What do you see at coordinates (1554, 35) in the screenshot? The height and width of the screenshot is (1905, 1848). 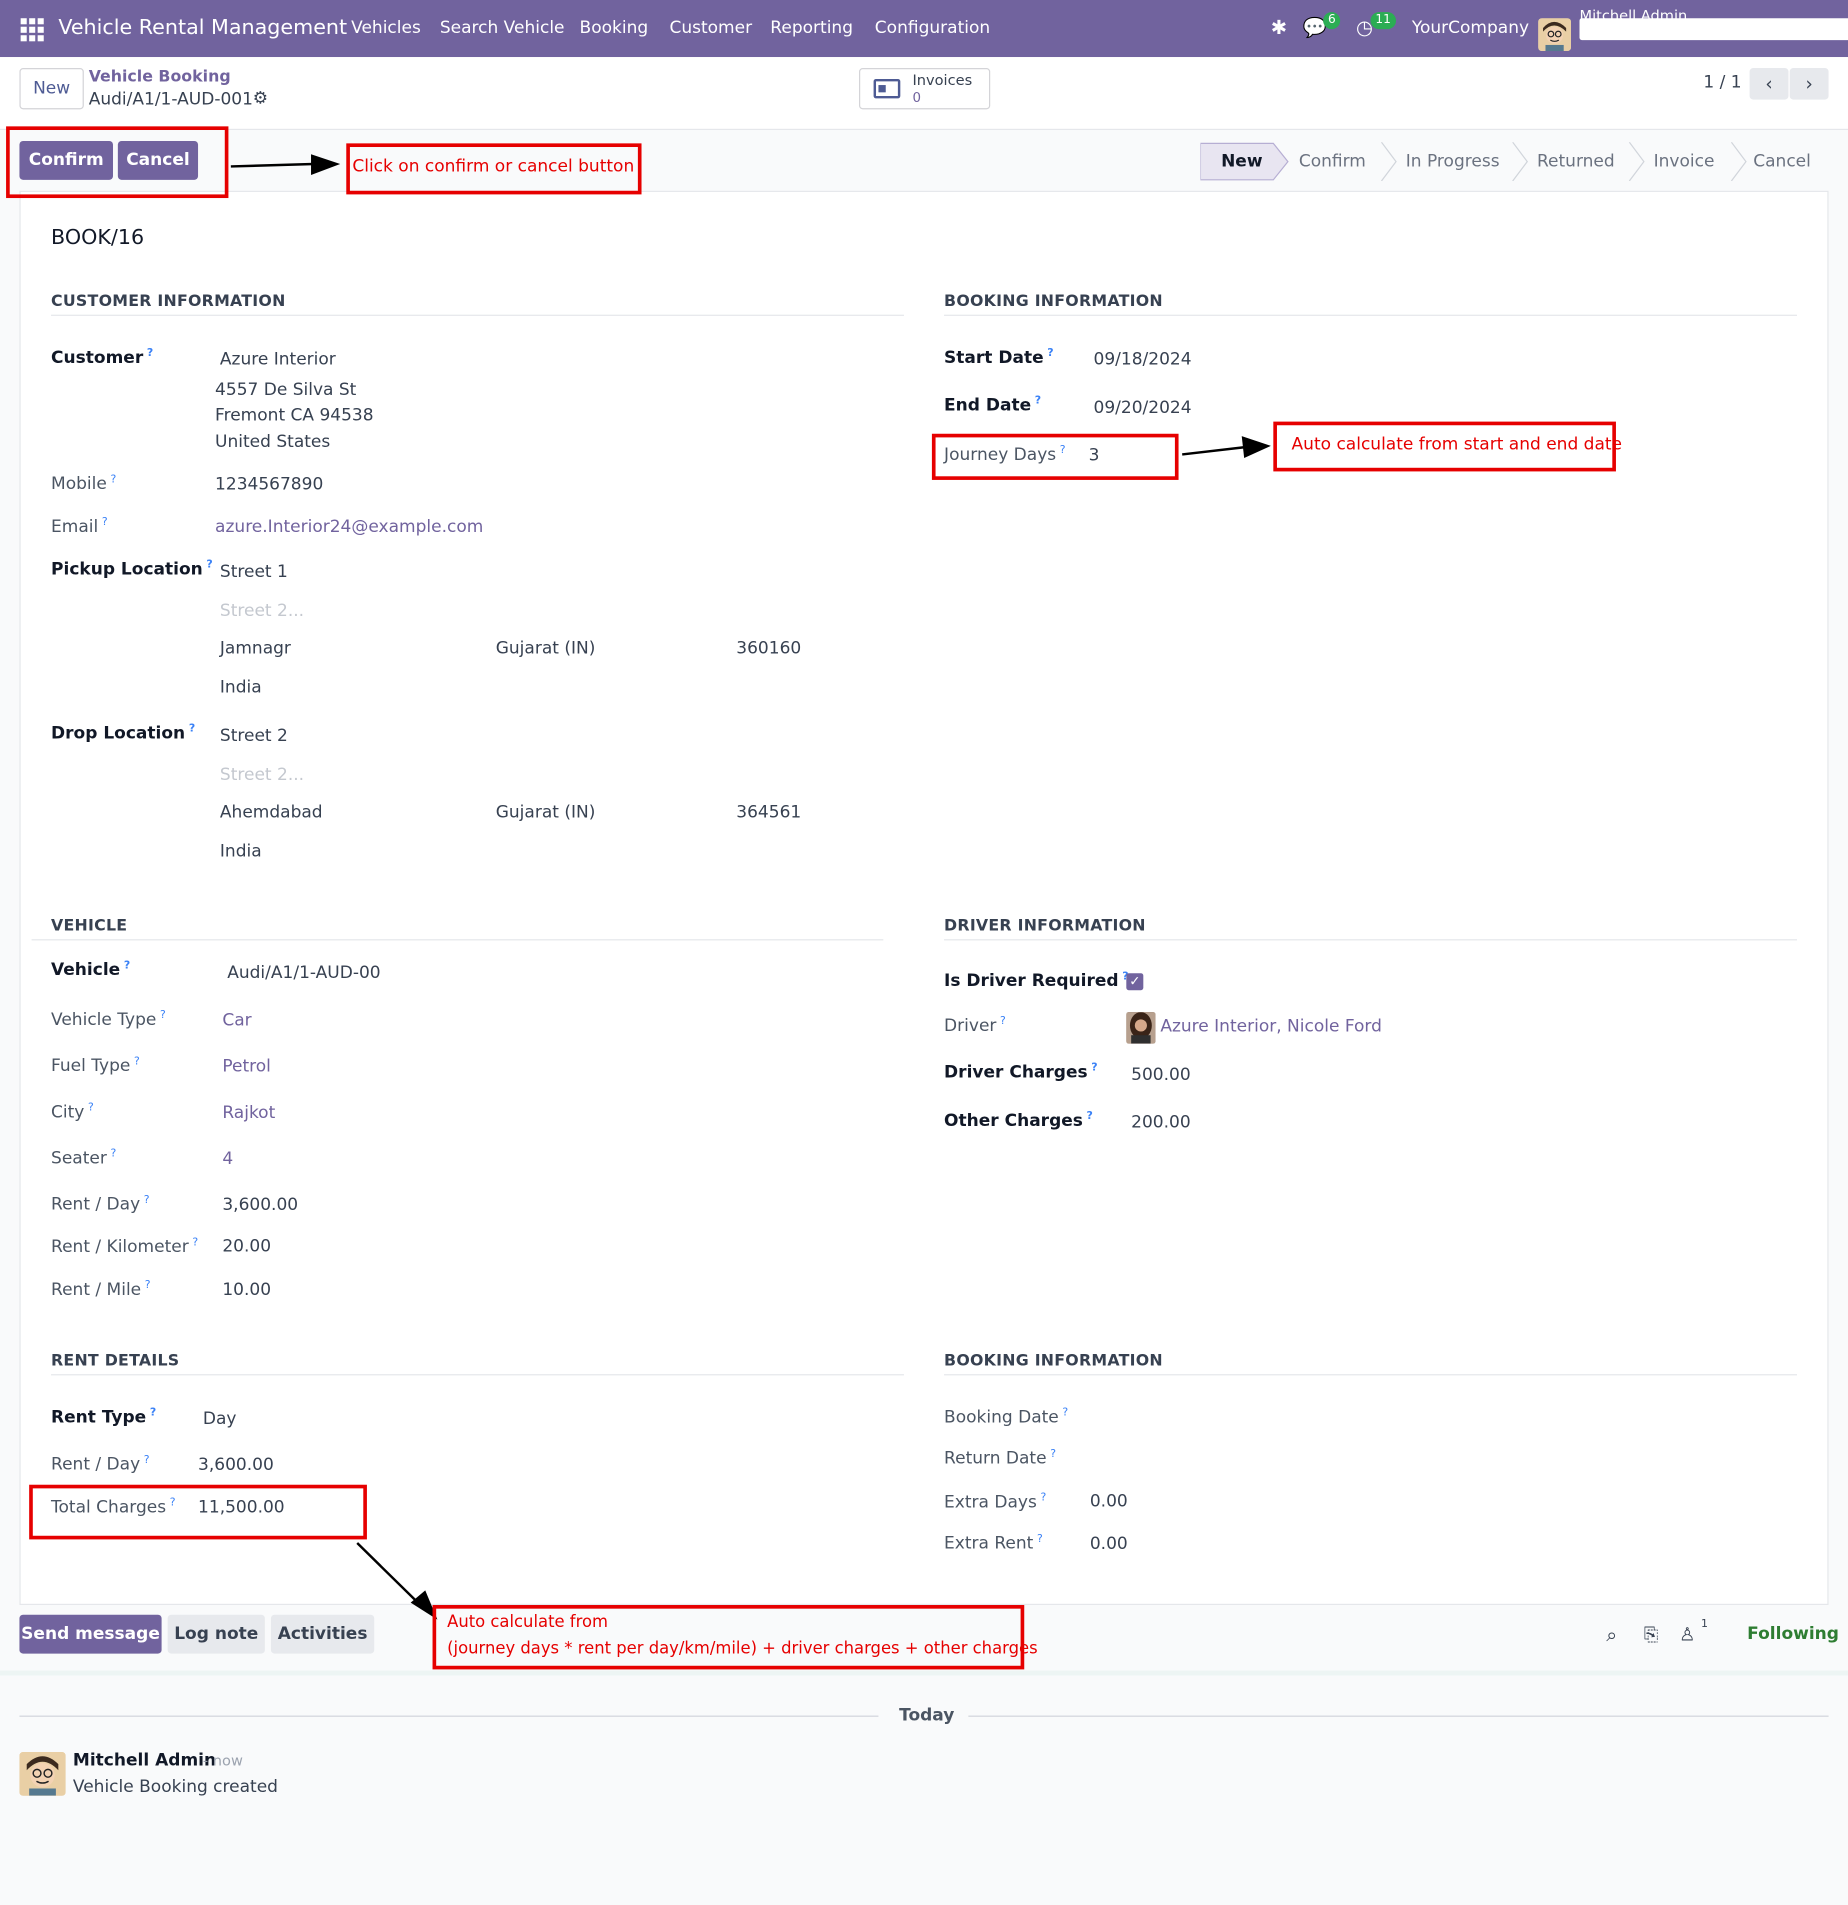 I see `user-avatar` at bounding box center [1554, 35].